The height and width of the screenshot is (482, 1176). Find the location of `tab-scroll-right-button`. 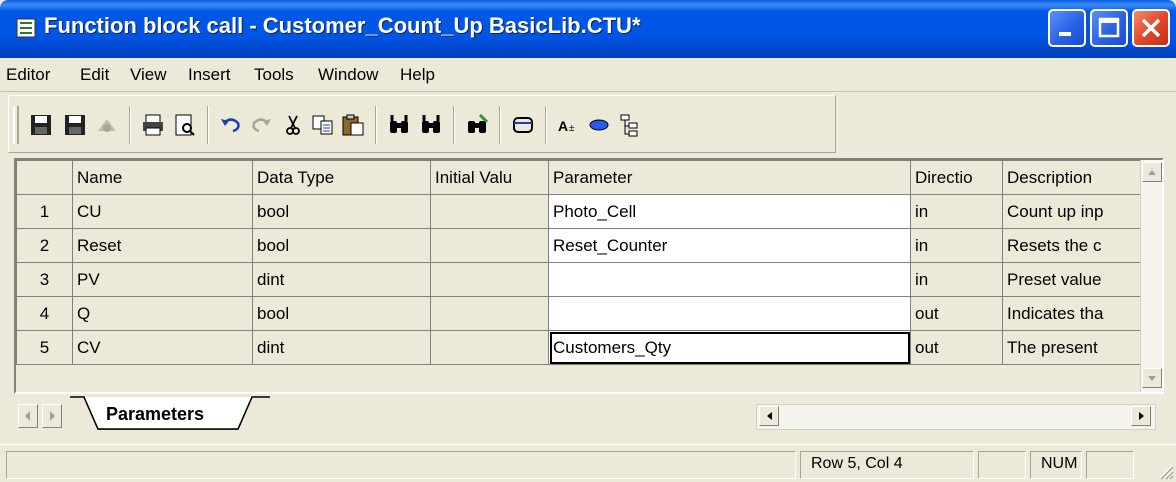

tab-scroll-right-button is located at coordinates (52, 416).